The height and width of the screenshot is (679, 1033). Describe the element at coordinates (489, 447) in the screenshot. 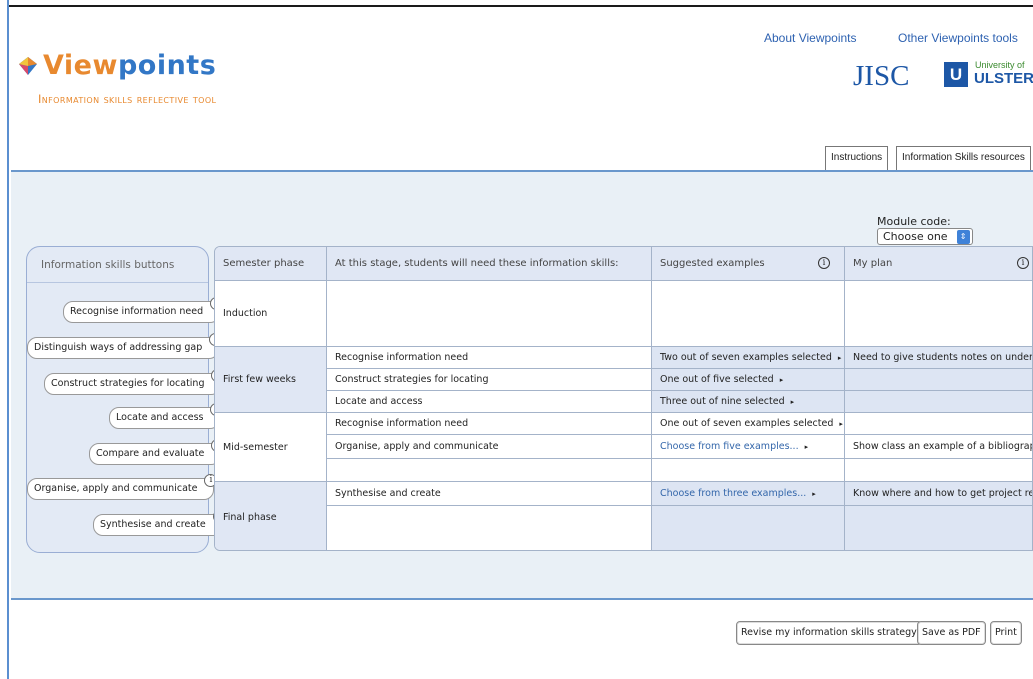

I see `skill-cell: Organise, apply and communicate` at that location.